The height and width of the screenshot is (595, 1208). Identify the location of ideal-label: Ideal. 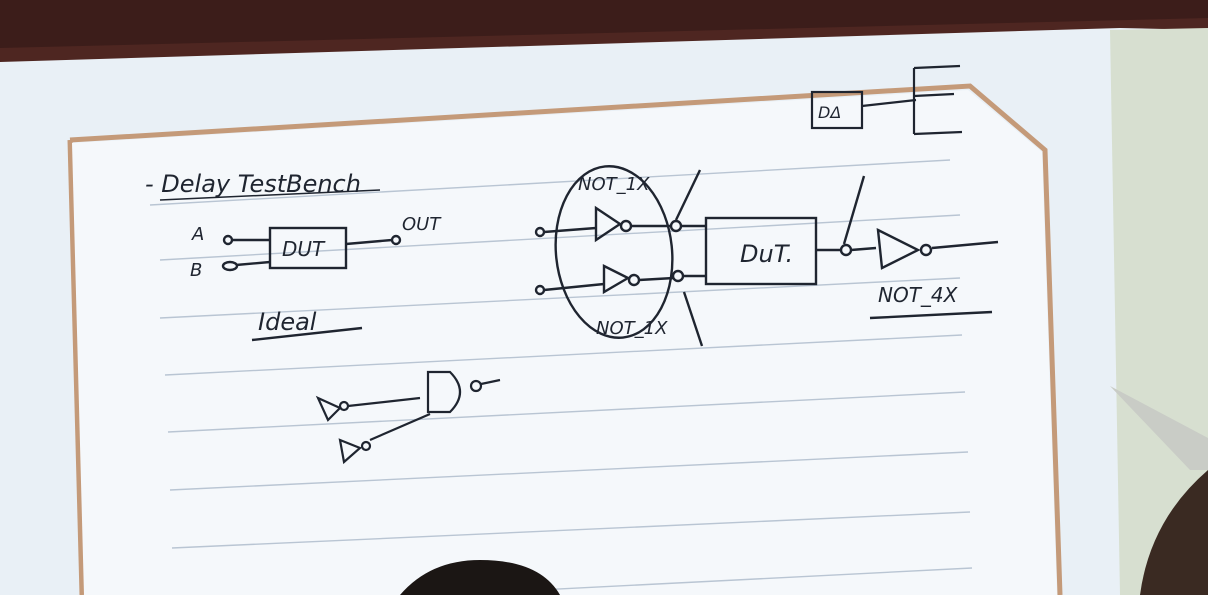
(287, 322).